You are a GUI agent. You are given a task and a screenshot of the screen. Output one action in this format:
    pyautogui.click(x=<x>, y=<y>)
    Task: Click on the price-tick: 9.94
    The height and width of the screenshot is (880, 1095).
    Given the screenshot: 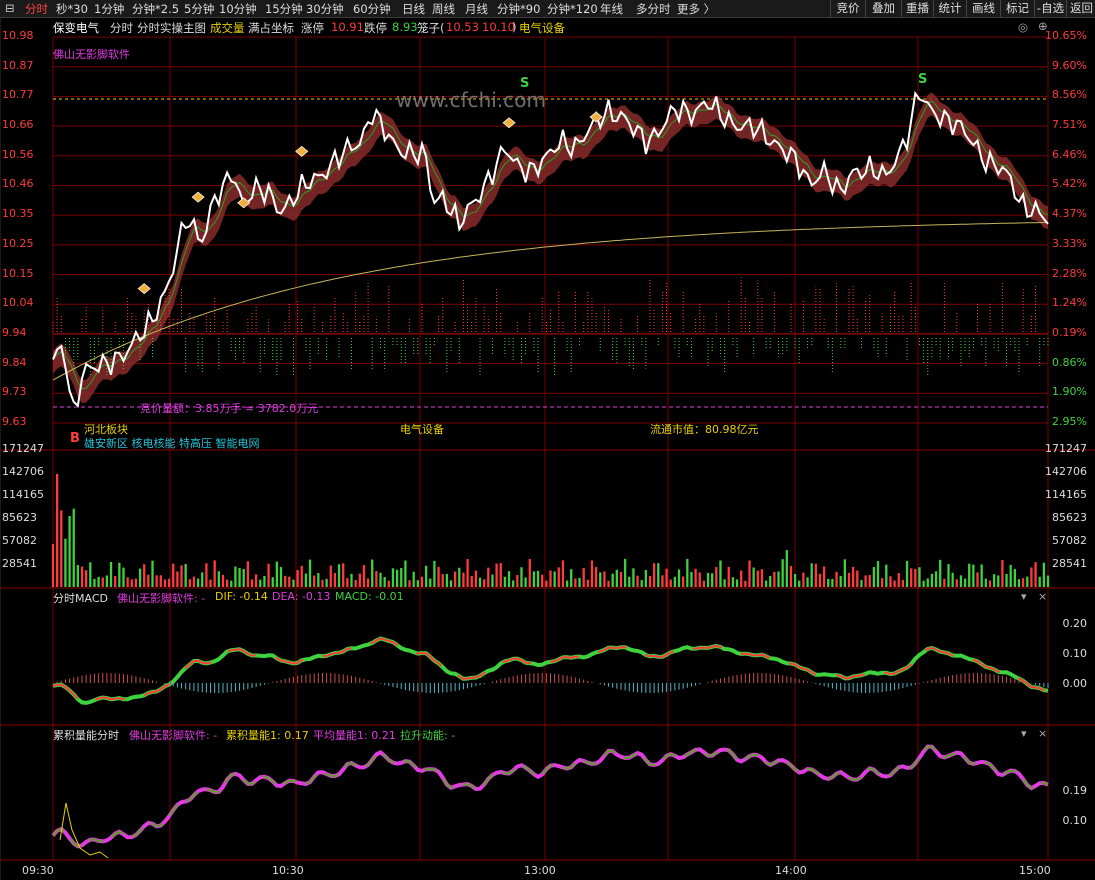 What is the action you would take?
    pyautogui.click(x=14, y=332)
    